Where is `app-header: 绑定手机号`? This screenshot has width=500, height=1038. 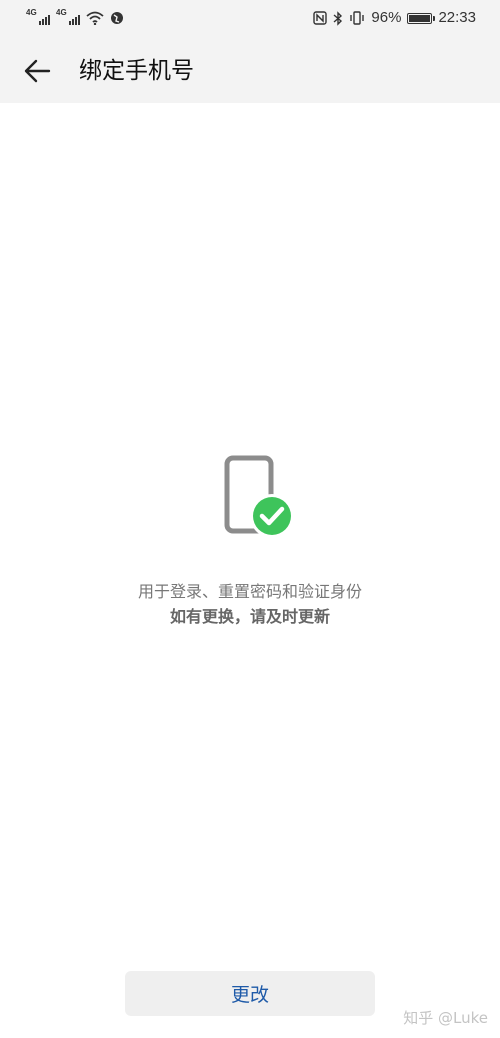
app-header: 绑定手机号 is located at coordinates (250, 70).